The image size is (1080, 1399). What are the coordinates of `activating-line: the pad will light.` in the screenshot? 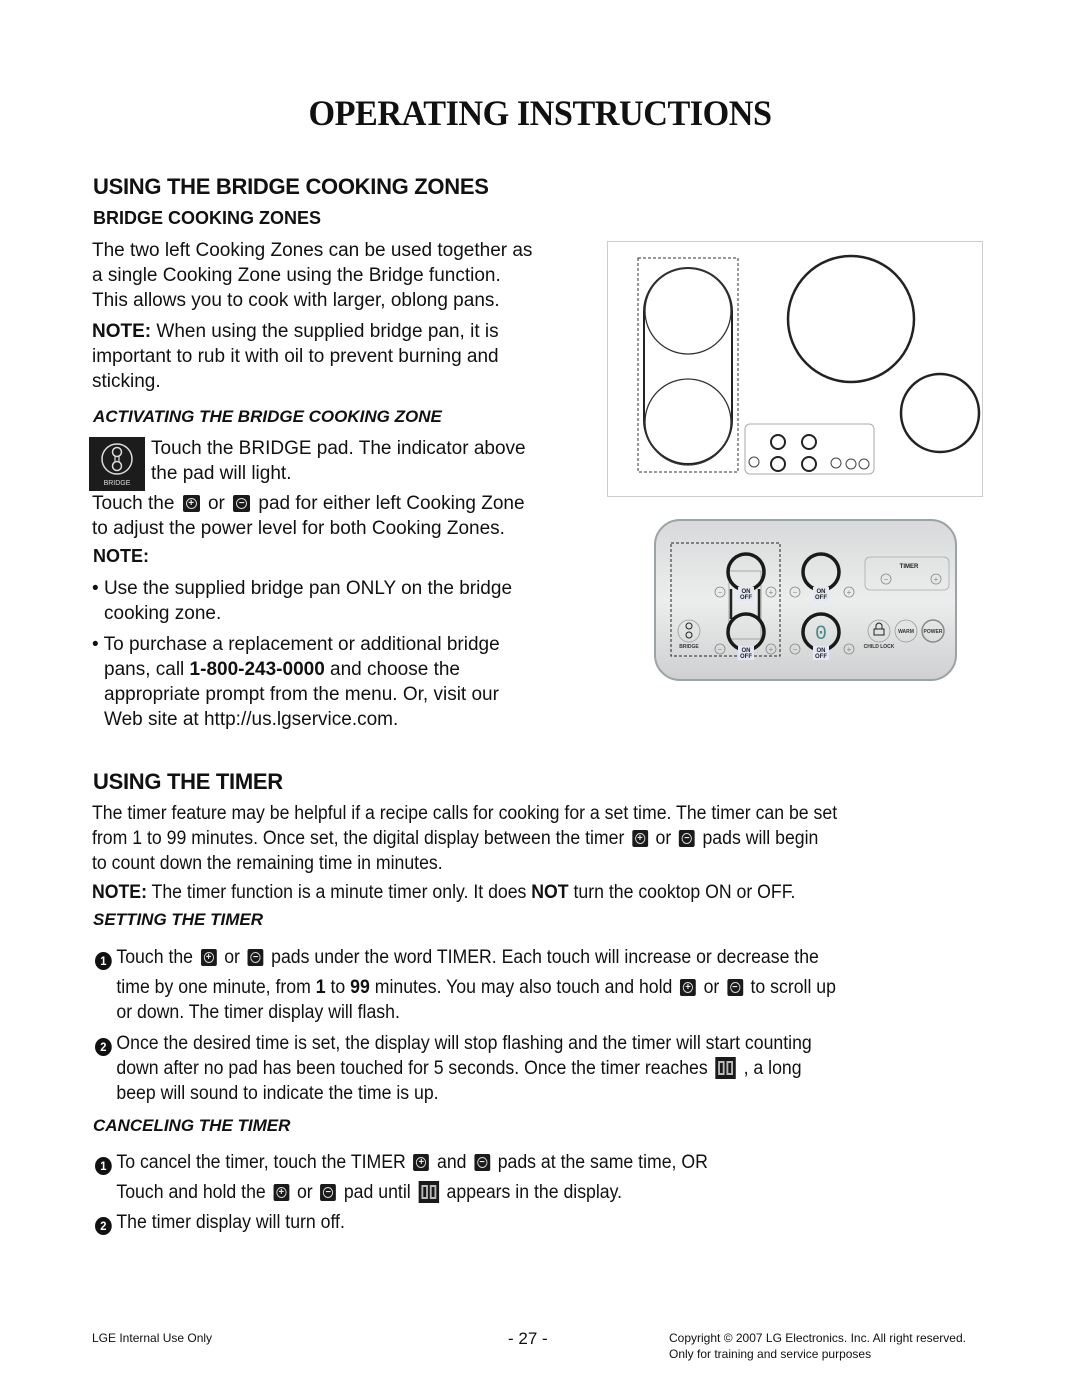 It's located at (221, 473).